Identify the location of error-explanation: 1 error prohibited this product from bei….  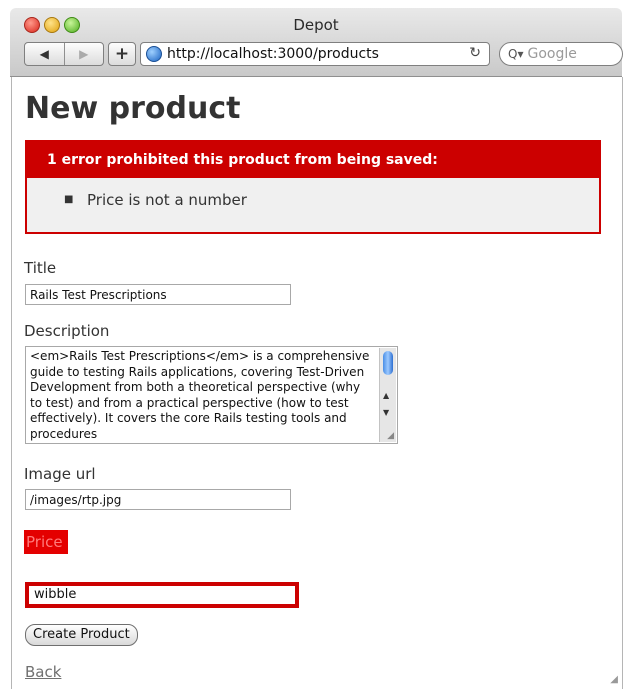
(313, 187).